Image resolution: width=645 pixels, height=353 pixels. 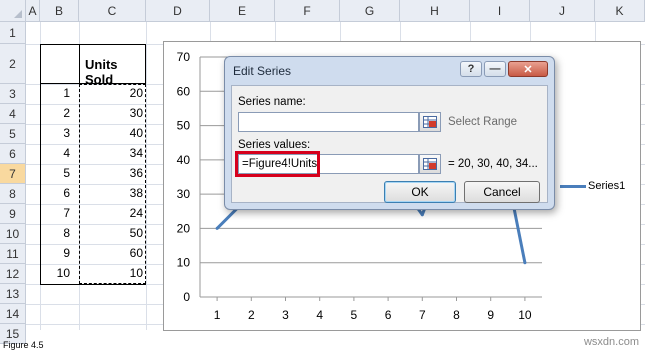 What do you see at coordinates (13, 114) in the screenshot?
I see `row-header-4: 4` at bounding box center [13, 114].